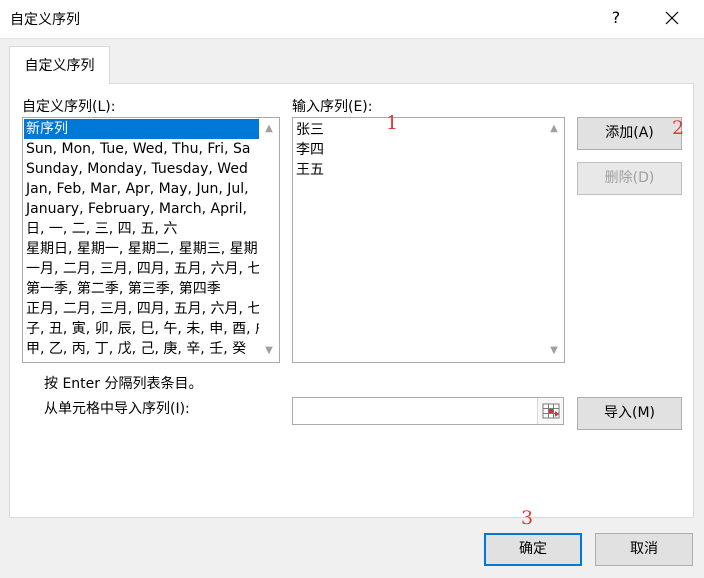  What do you see at coordinates (678, 128) in the screenshot?
I see `annotation-2: 2` at bounding box center [678, 128].